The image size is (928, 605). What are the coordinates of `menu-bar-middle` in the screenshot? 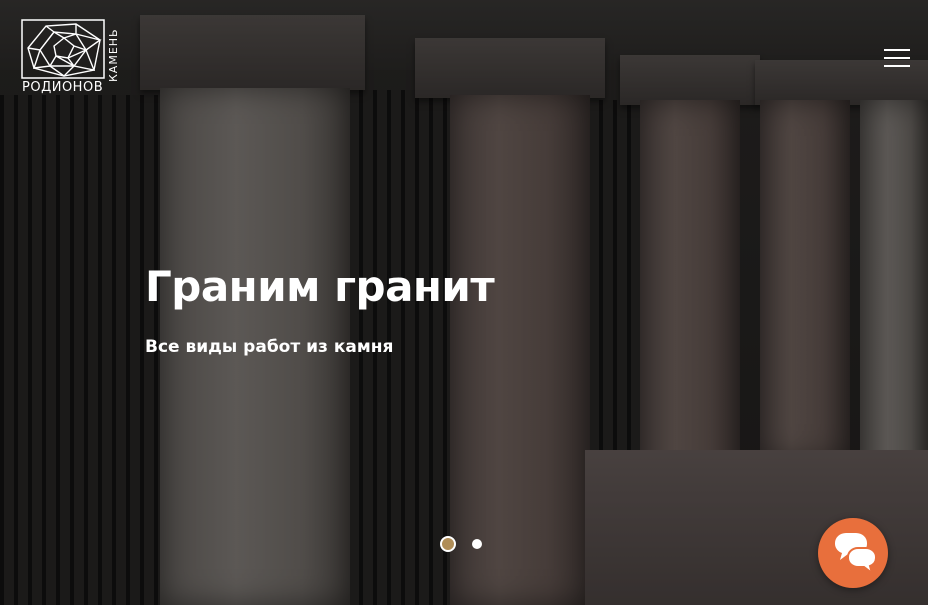 It's located at (897, 58).